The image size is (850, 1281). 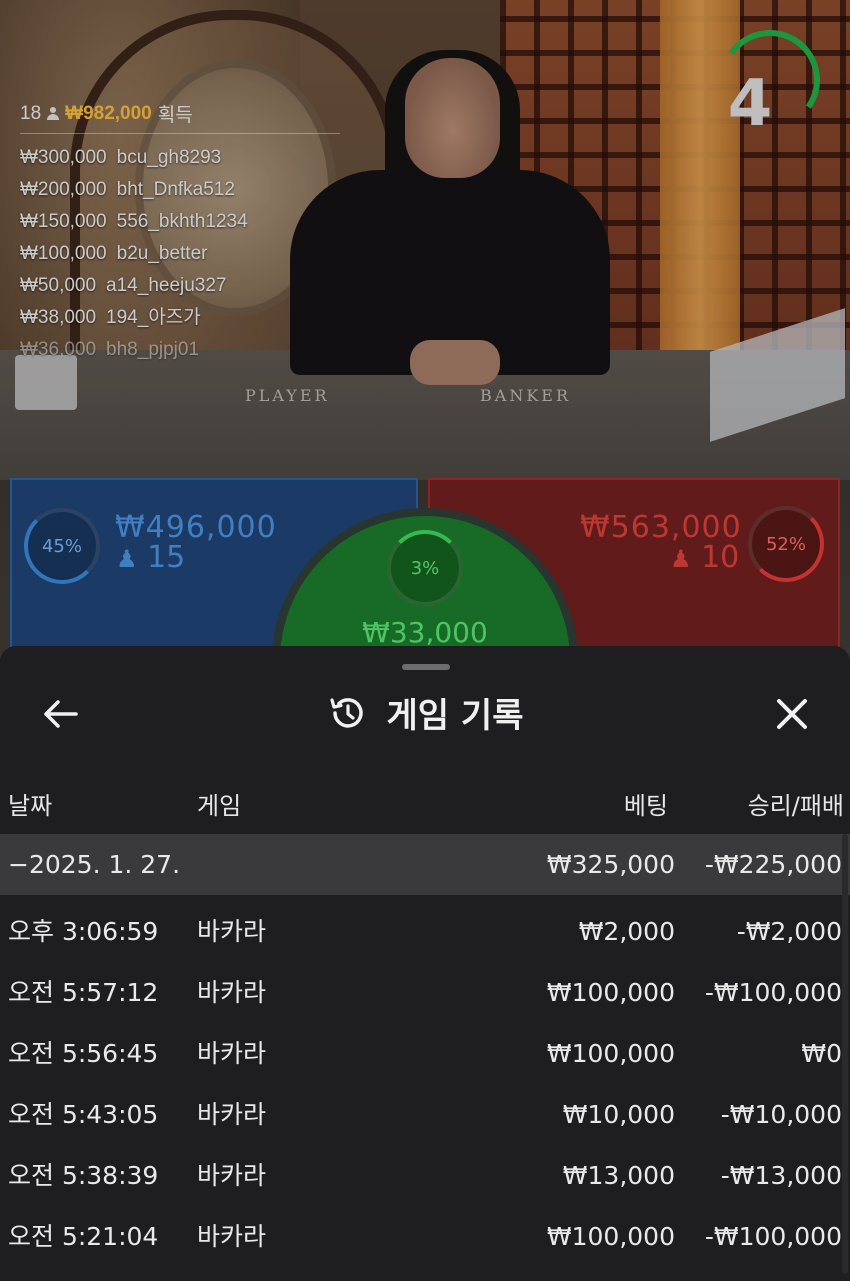 I want to click on winner-row: ₩300,000 bcu_gh8293, so click(x=180, y=158).